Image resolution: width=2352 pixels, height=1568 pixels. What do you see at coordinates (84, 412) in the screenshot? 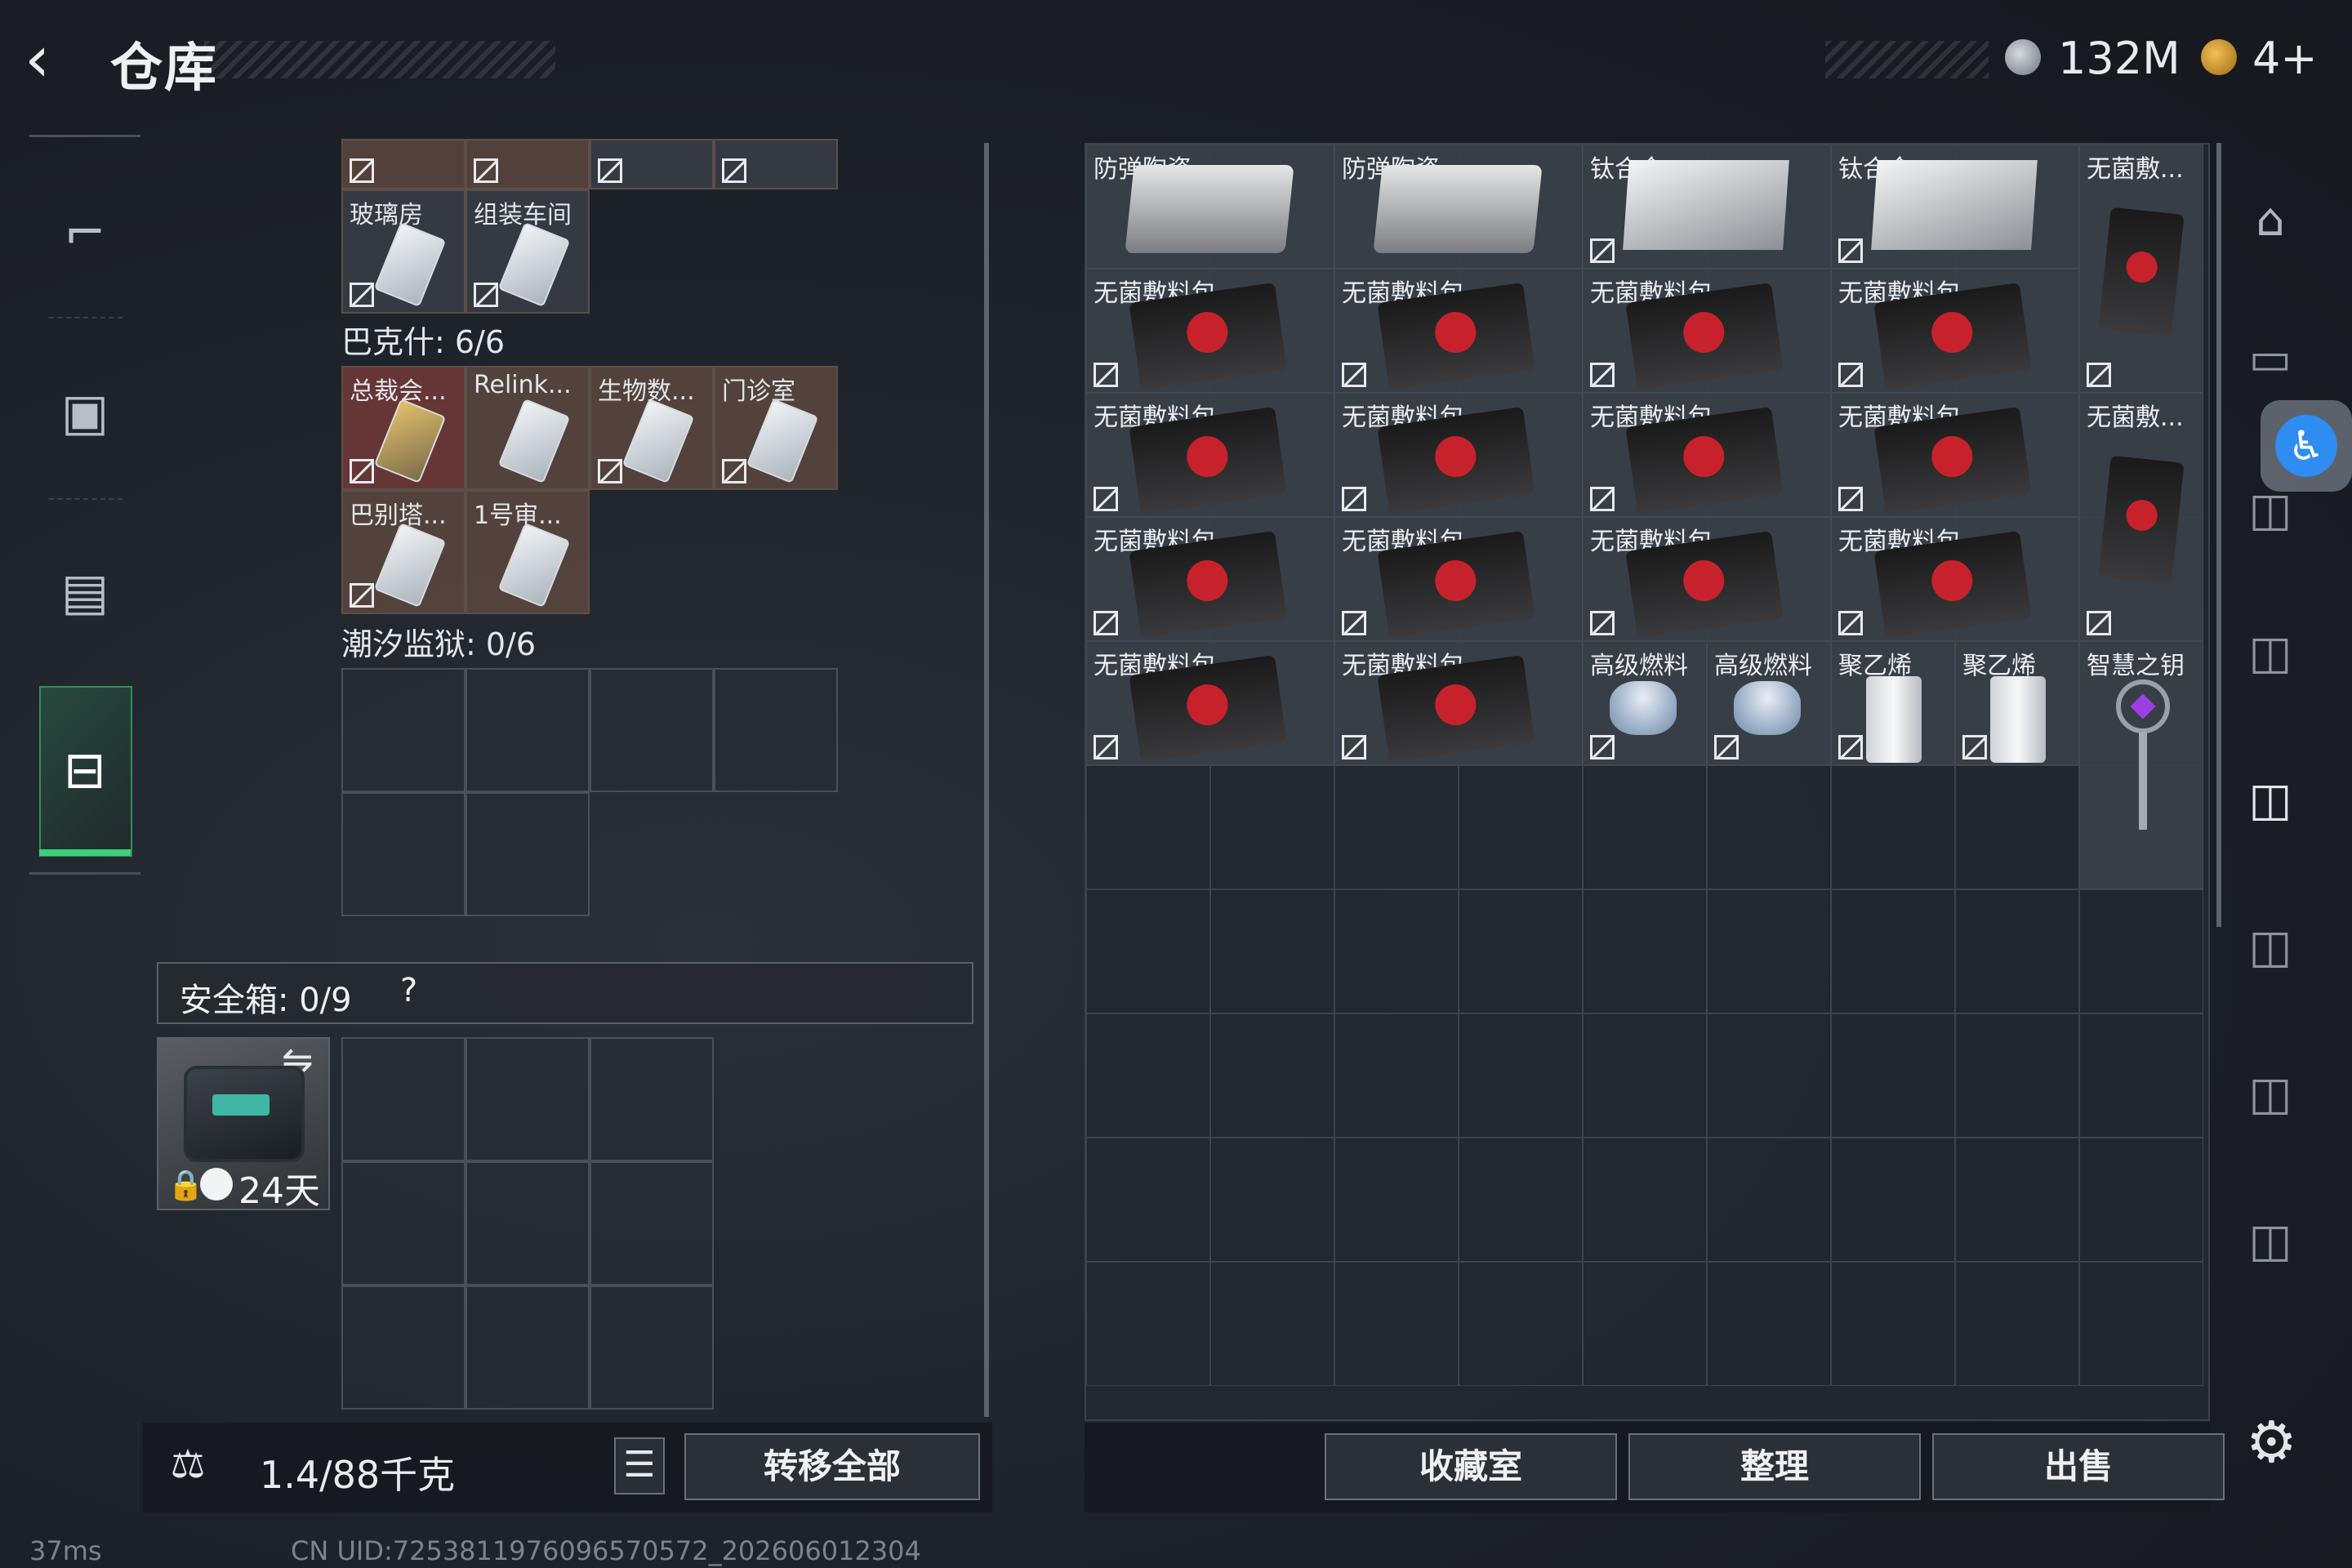
I see `backpack-icon: ▣` at bounding box center [84, 412].